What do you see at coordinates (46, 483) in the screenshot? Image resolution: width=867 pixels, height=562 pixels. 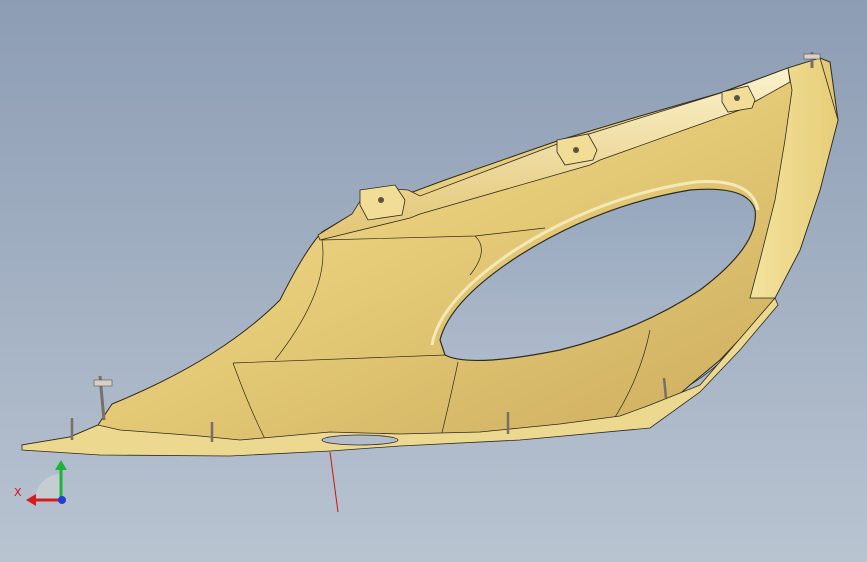 I see `orientation-triad` at bounding box center [46, 483].